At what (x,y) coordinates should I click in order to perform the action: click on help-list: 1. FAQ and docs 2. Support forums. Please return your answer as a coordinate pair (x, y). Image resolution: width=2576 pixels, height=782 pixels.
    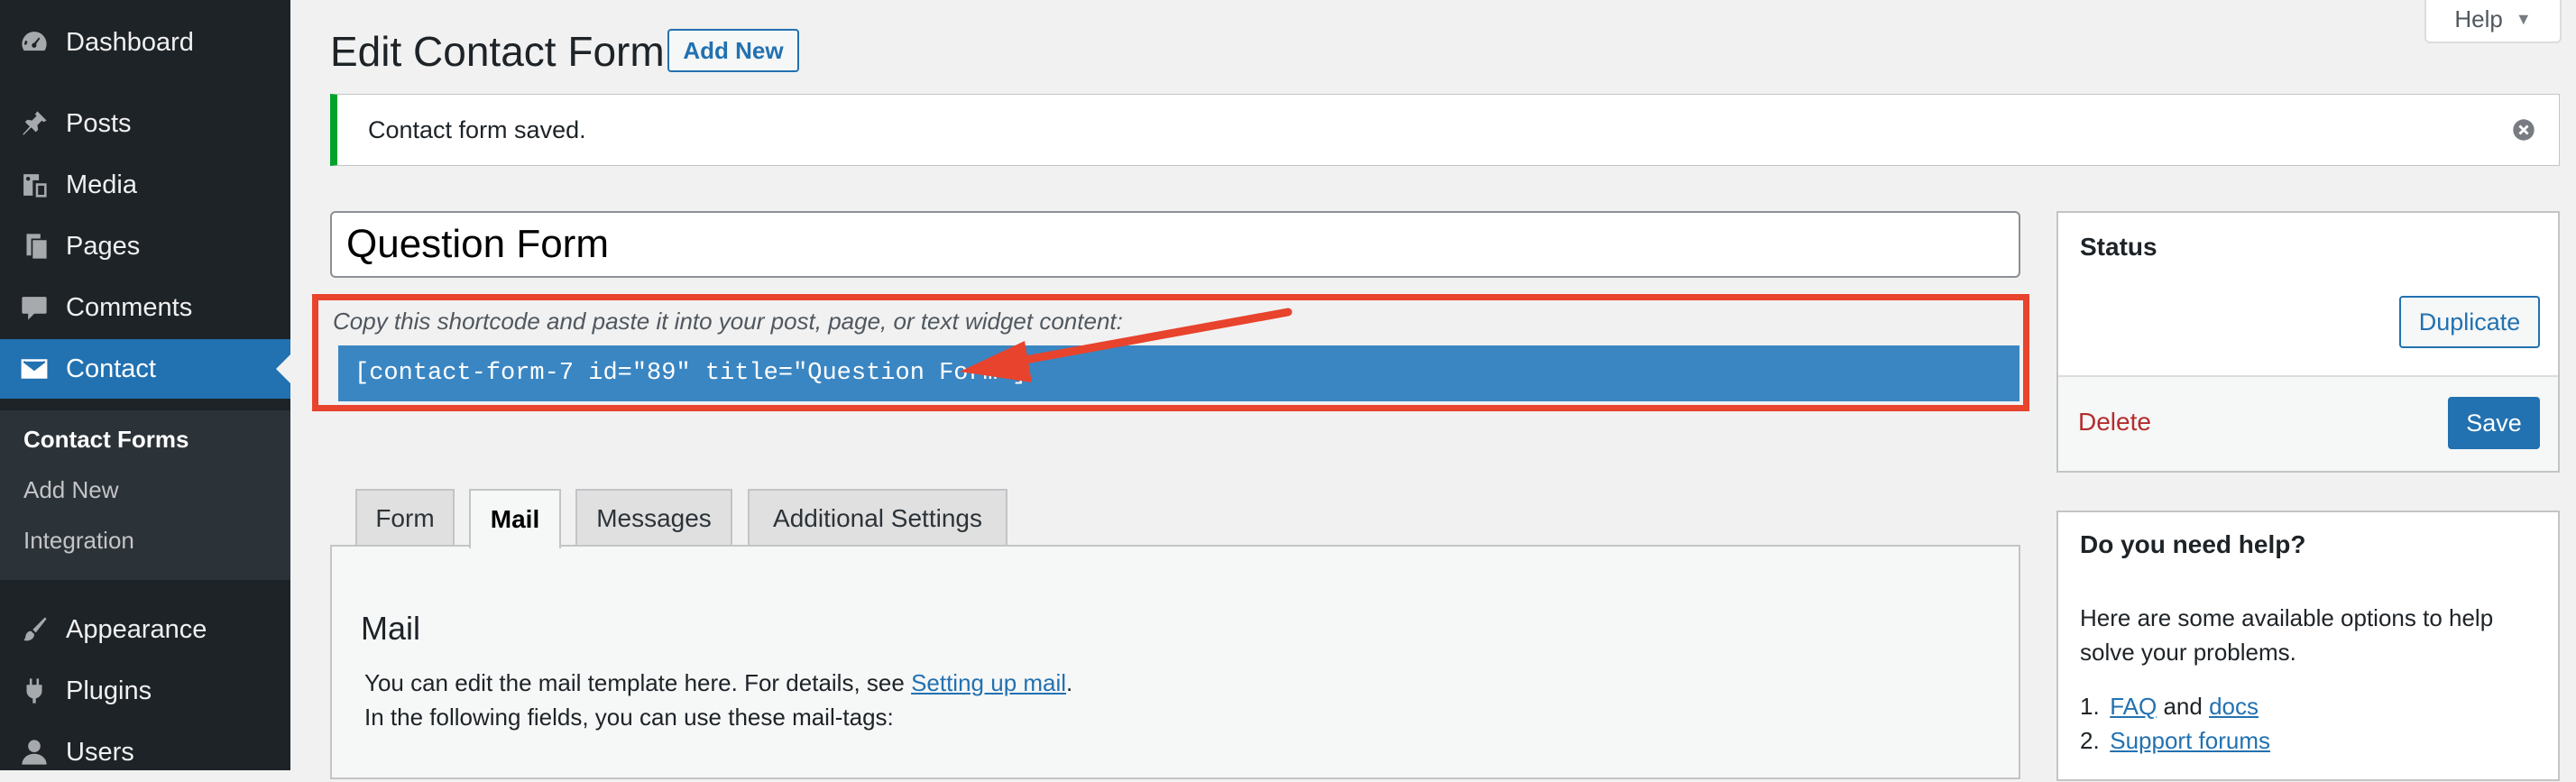
    Looking at the image, I should click on (2175, 723).